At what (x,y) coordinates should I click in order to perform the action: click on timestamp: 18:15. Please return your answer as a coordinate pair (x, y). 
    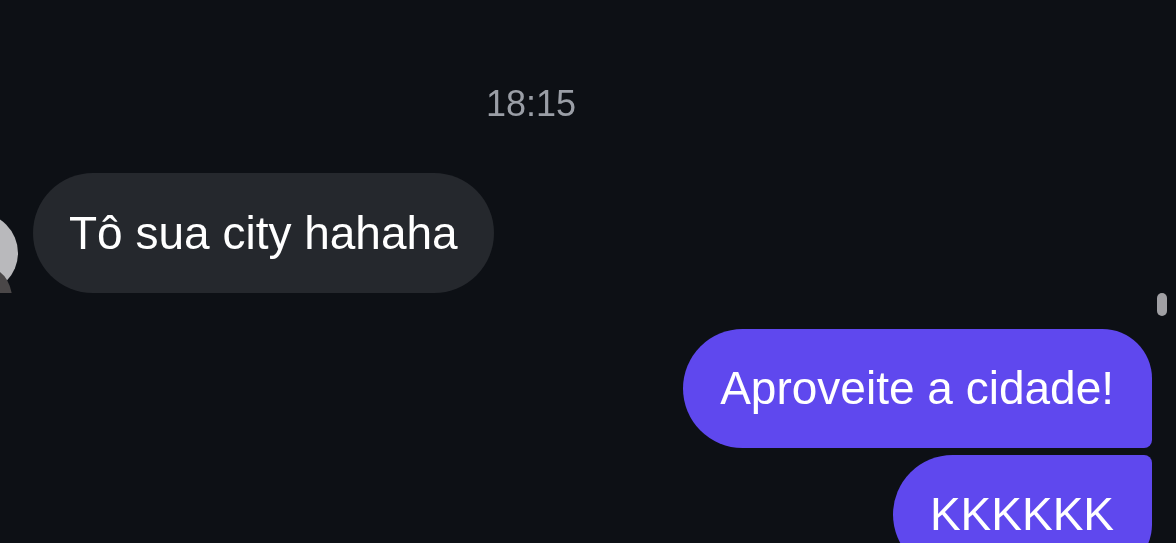
    Looking at the image, I should click on (531, 104).